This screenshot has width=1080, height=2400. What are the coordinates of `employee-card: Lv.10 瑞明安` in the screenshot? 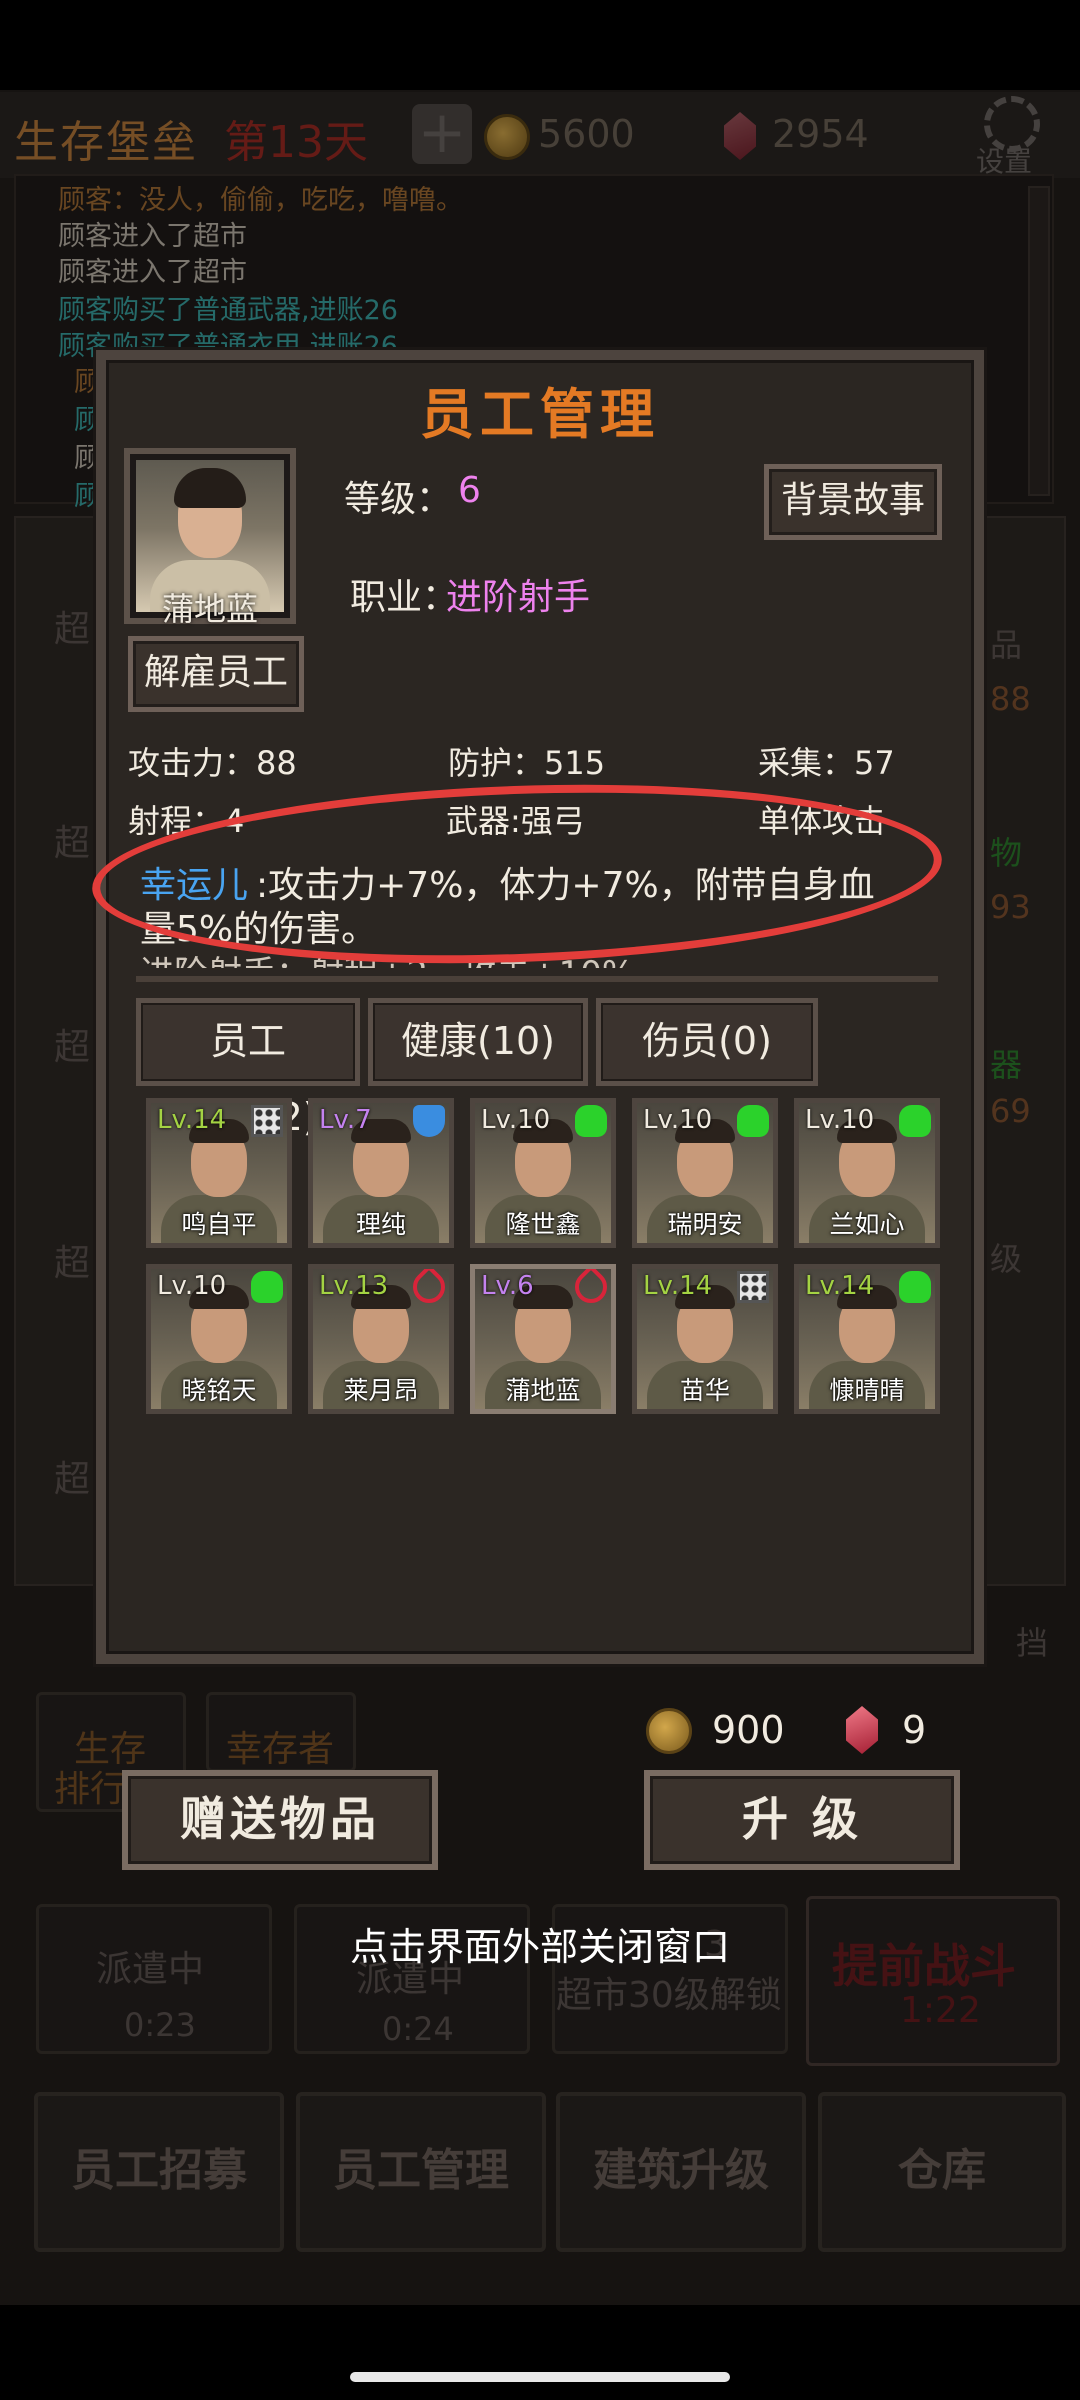 It's located at (705, 1173).